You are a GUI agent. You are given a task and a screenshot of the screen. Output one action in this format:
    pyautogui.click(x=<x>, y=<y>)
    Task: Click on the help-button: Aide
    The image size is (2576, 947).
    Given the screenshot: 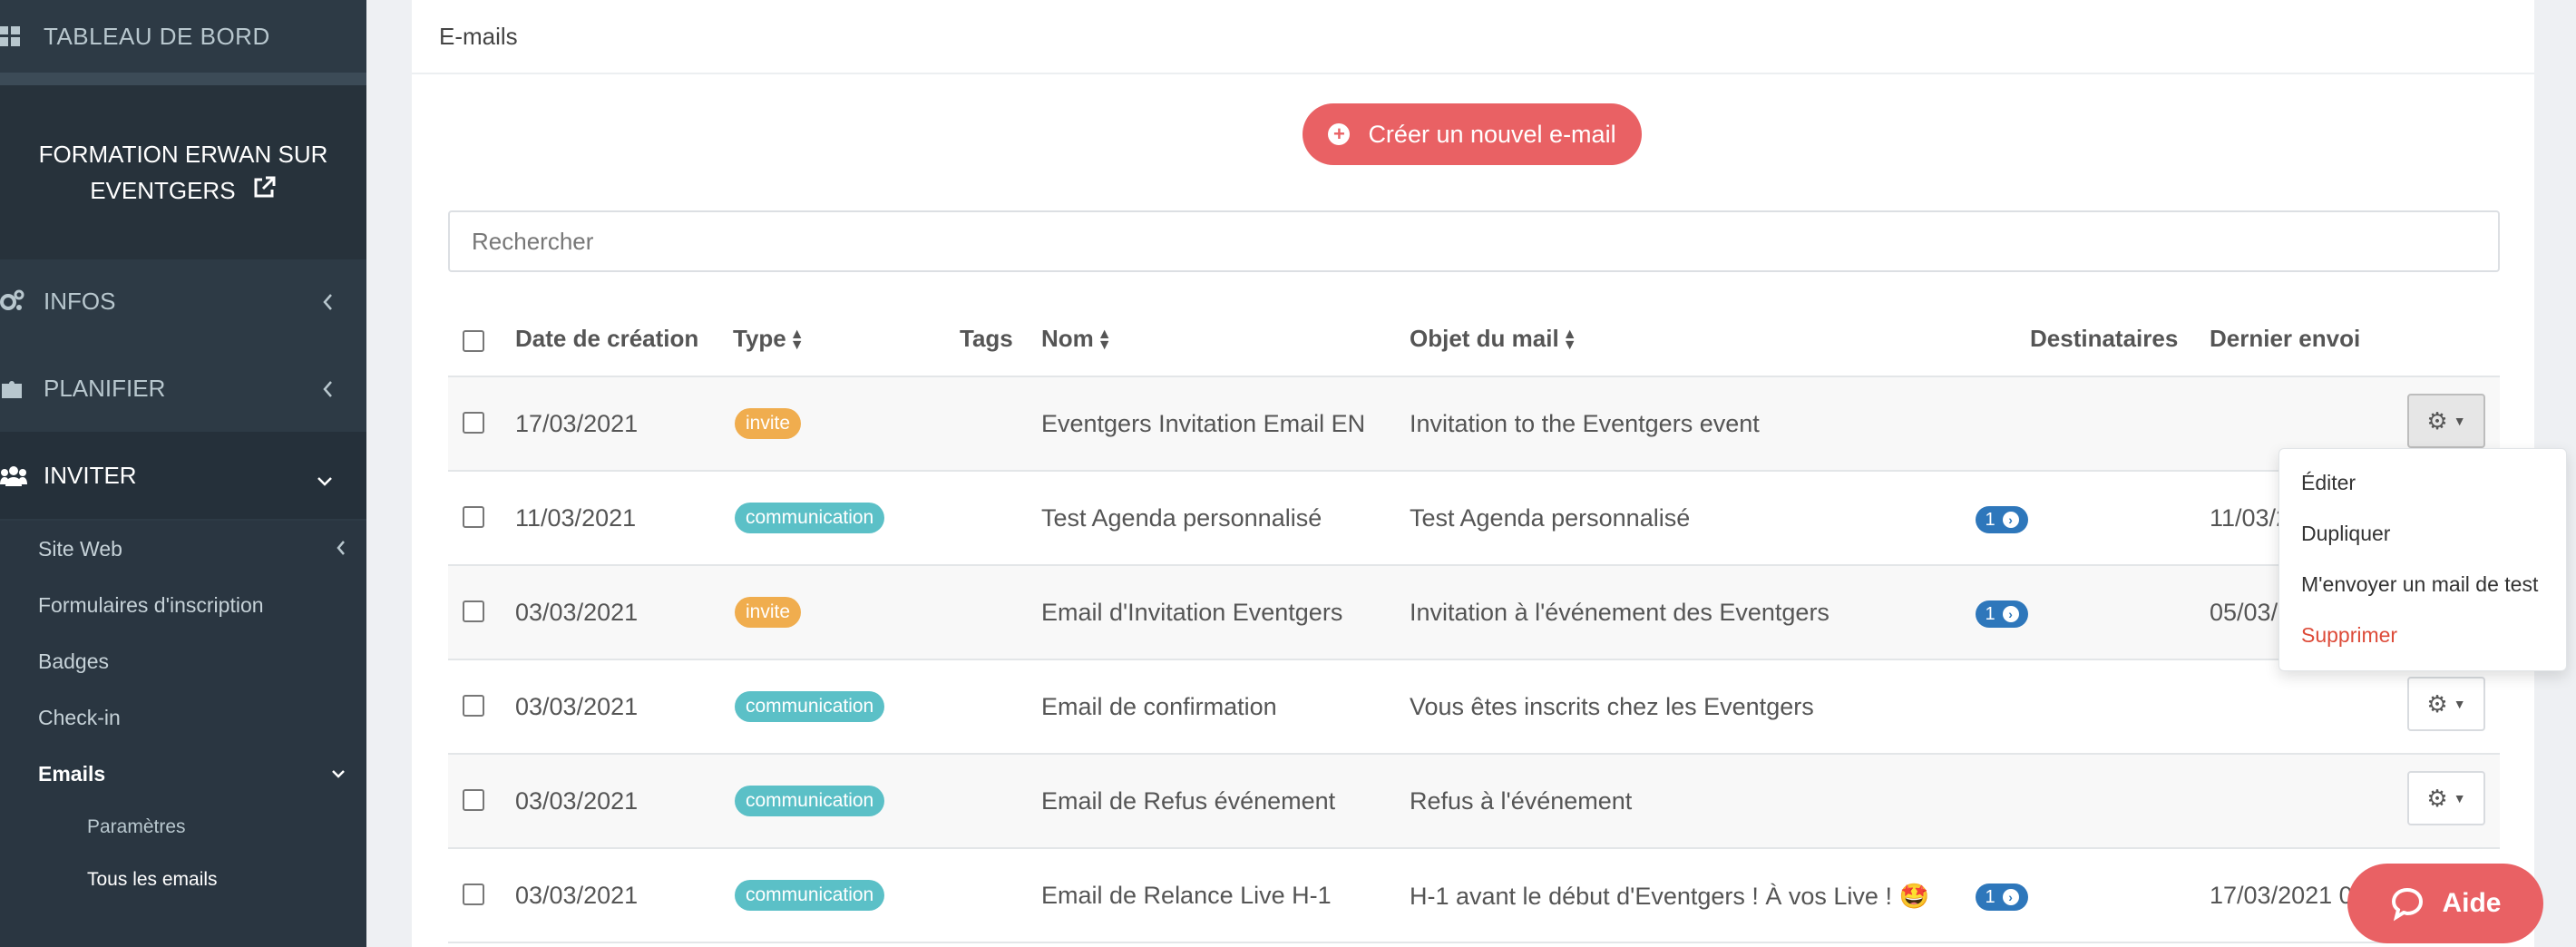 What is the action you would take?
    pyautogui.click(x=2445, y=904)
    